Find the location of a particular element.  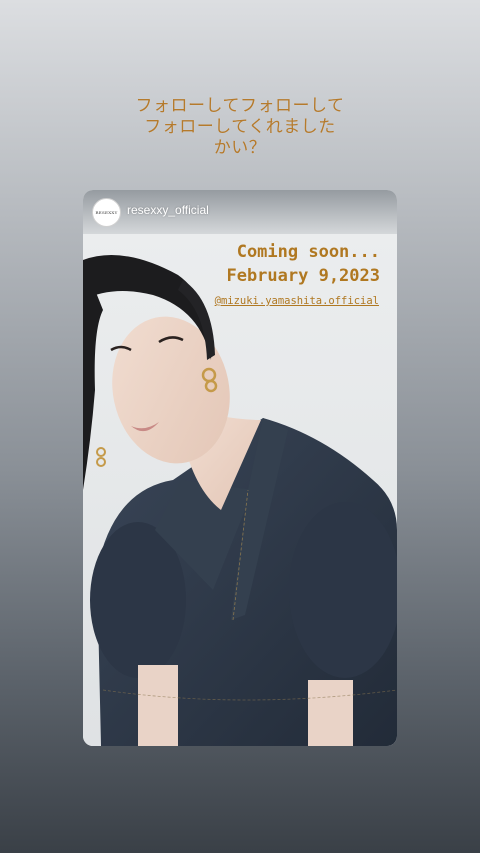

story-caption: フォローしてフォローして フォローしてくれました かい？ is located at coordinates (240, 127).